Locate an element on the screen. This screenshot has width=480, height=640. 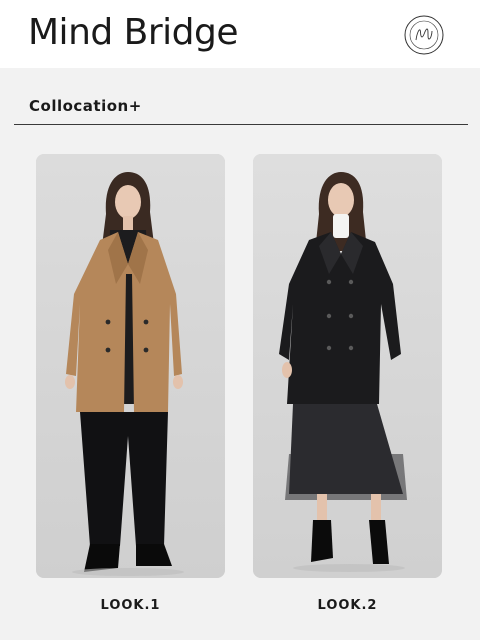
brand-seal-icon is located at coordinates (424, 35).